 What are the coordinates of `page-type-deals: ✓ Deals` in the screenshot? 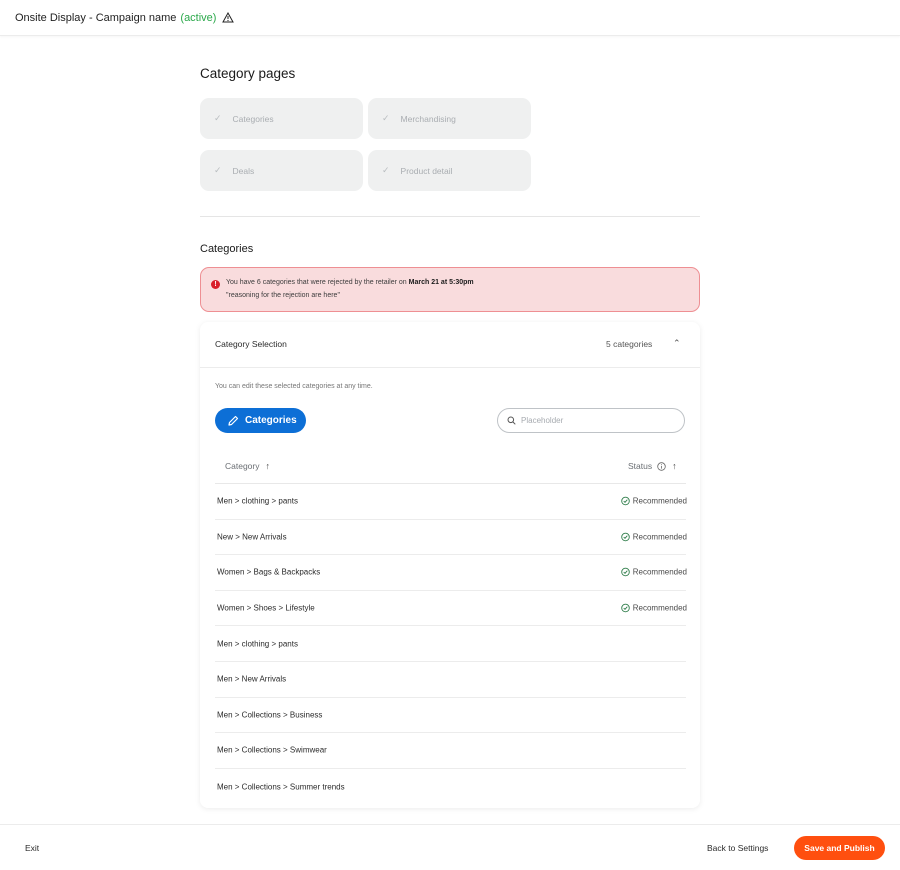 It's located at (281, 170).